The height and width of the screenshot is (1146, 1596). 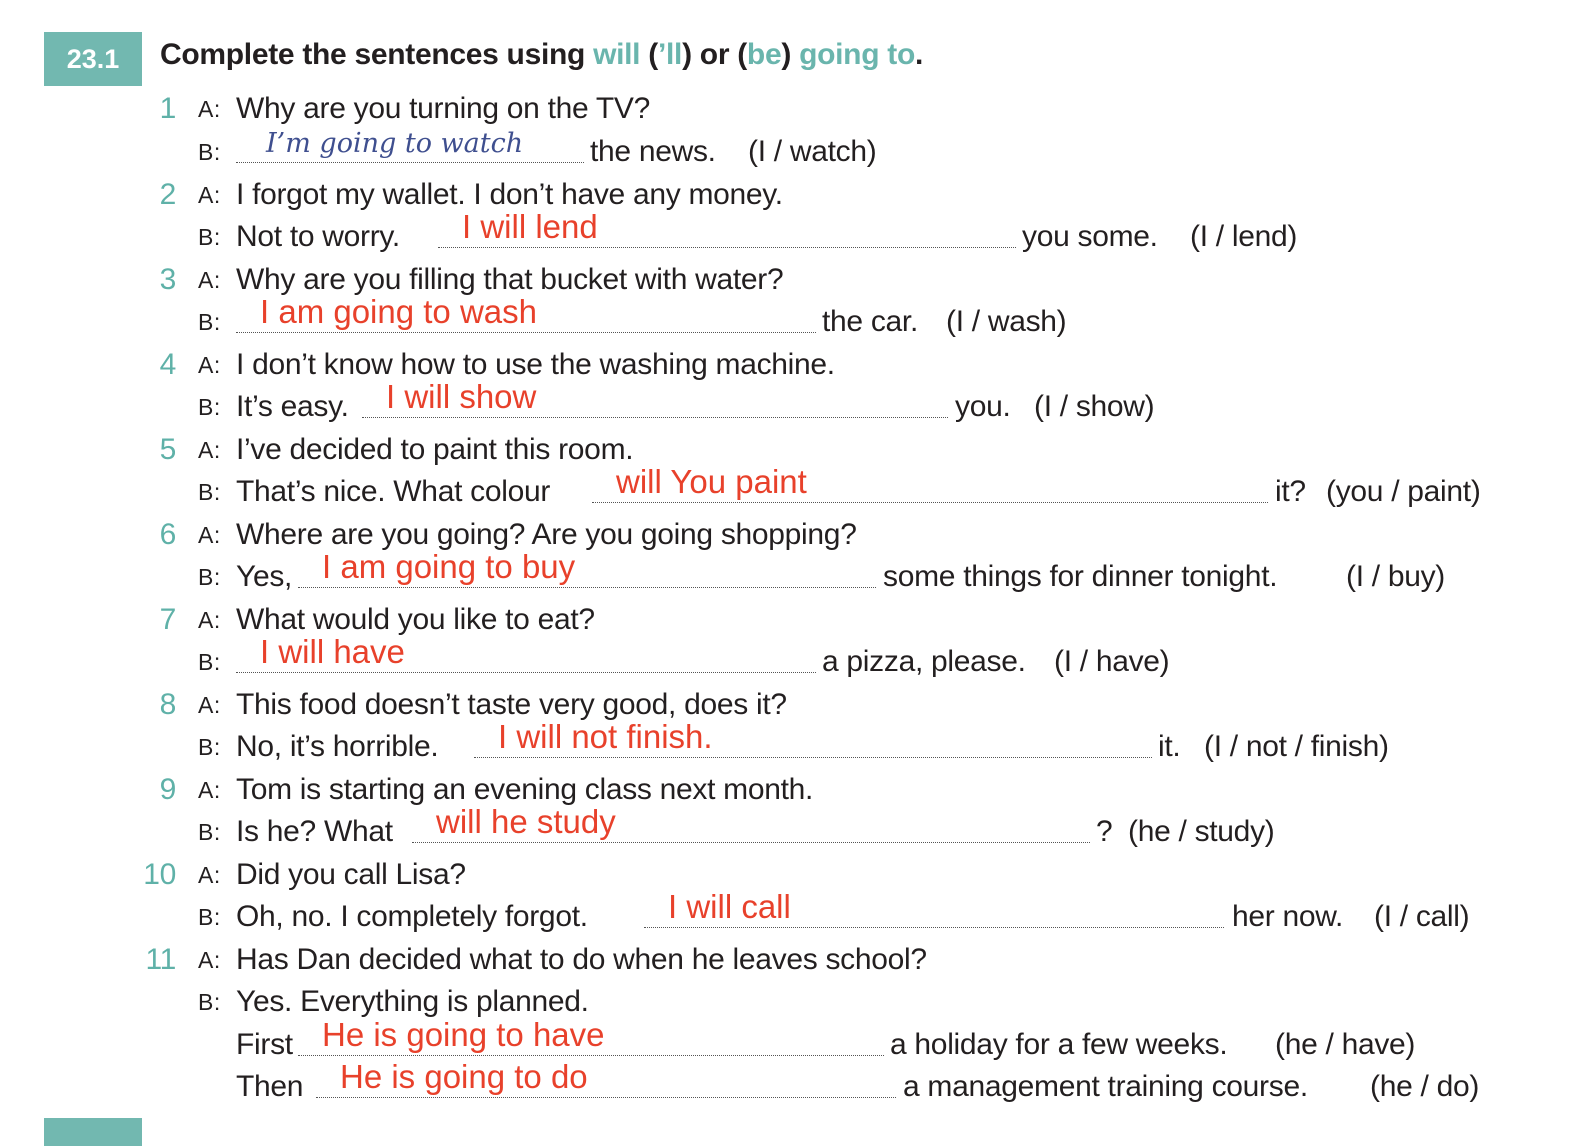 What do you see at coordinates (526, 658) in the screenshot?
I see `answer-blank: I will have` at bounding box center [526, 658].